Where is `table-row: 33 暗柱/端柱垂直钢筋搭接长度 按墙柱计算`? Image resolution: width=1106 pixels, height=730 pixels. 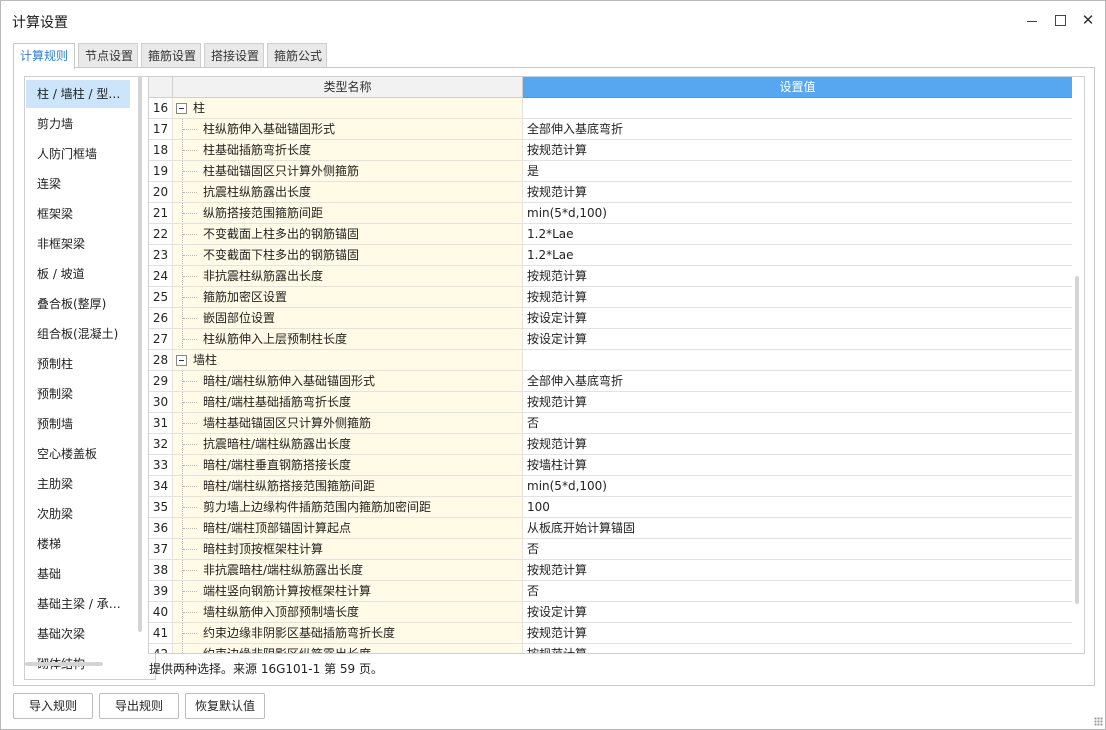 table-row: 33 暗柱/端柱垂直钢筋搭接长度 按墙柱计算 is located at coordinates (610, 465).